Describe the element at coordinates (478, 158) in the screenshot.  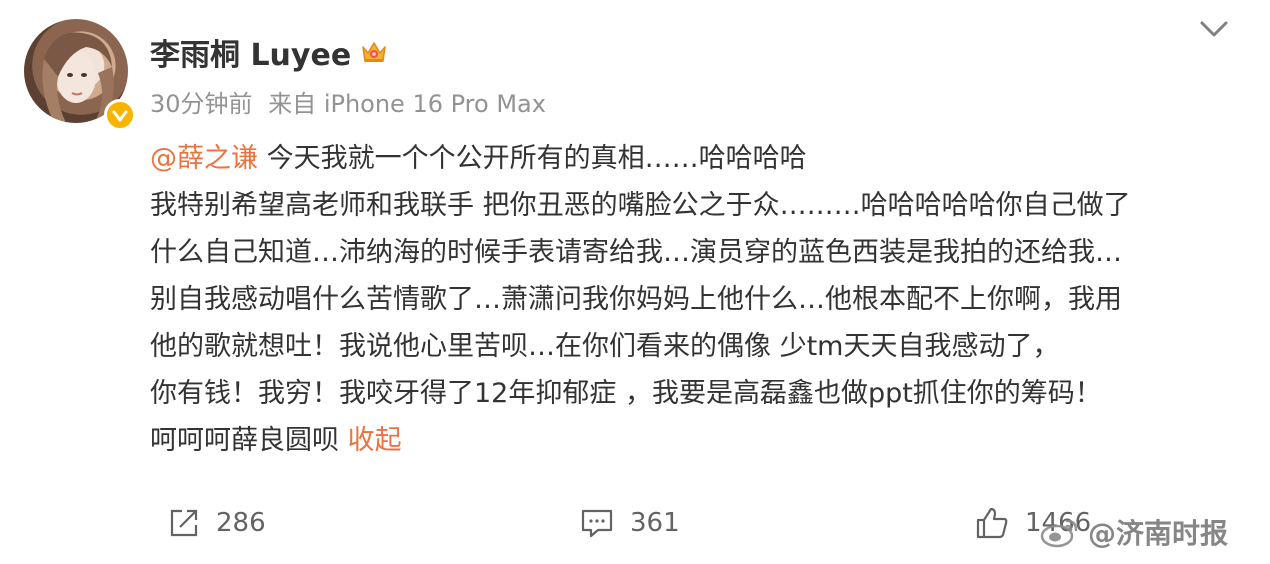
I see `content-line: @薛之谦 今天我就一个个公开所有的真相……哈哈哈哈` at that location.